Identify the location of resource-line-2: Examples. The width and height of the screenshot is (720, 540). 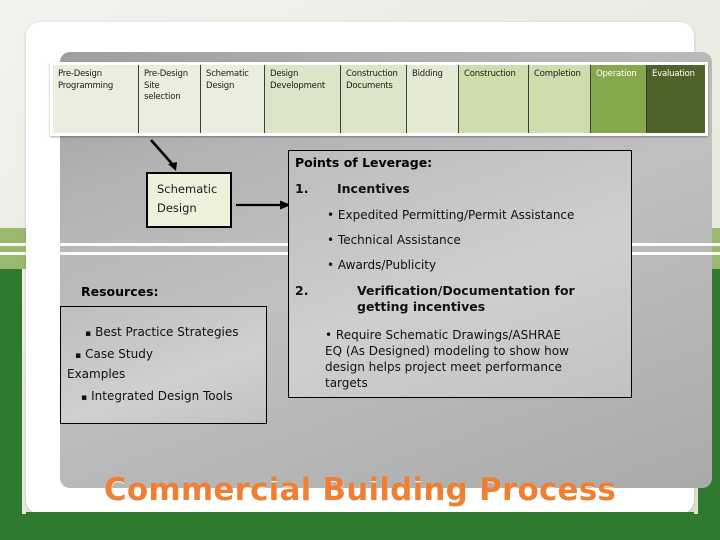
(96, 374).